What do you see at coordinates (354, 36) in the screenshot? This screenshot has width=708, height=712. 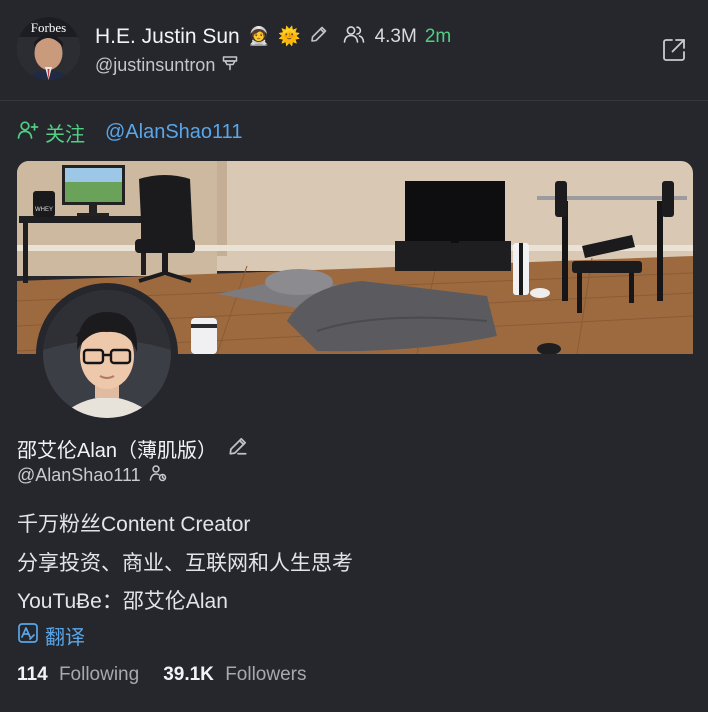 I see `users-icon` at bounding box center [354, 36].